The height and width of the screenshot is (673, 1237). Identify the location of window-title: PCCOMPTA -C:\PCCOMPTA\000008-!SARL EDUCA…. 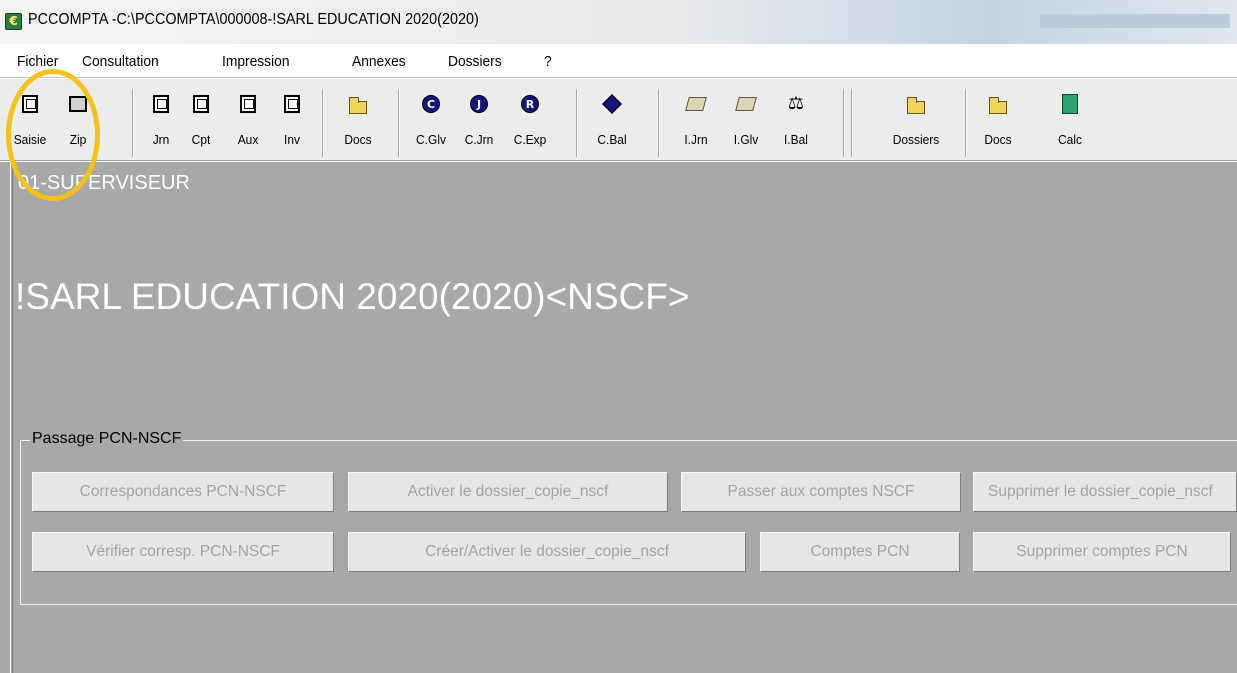
(253, 19).